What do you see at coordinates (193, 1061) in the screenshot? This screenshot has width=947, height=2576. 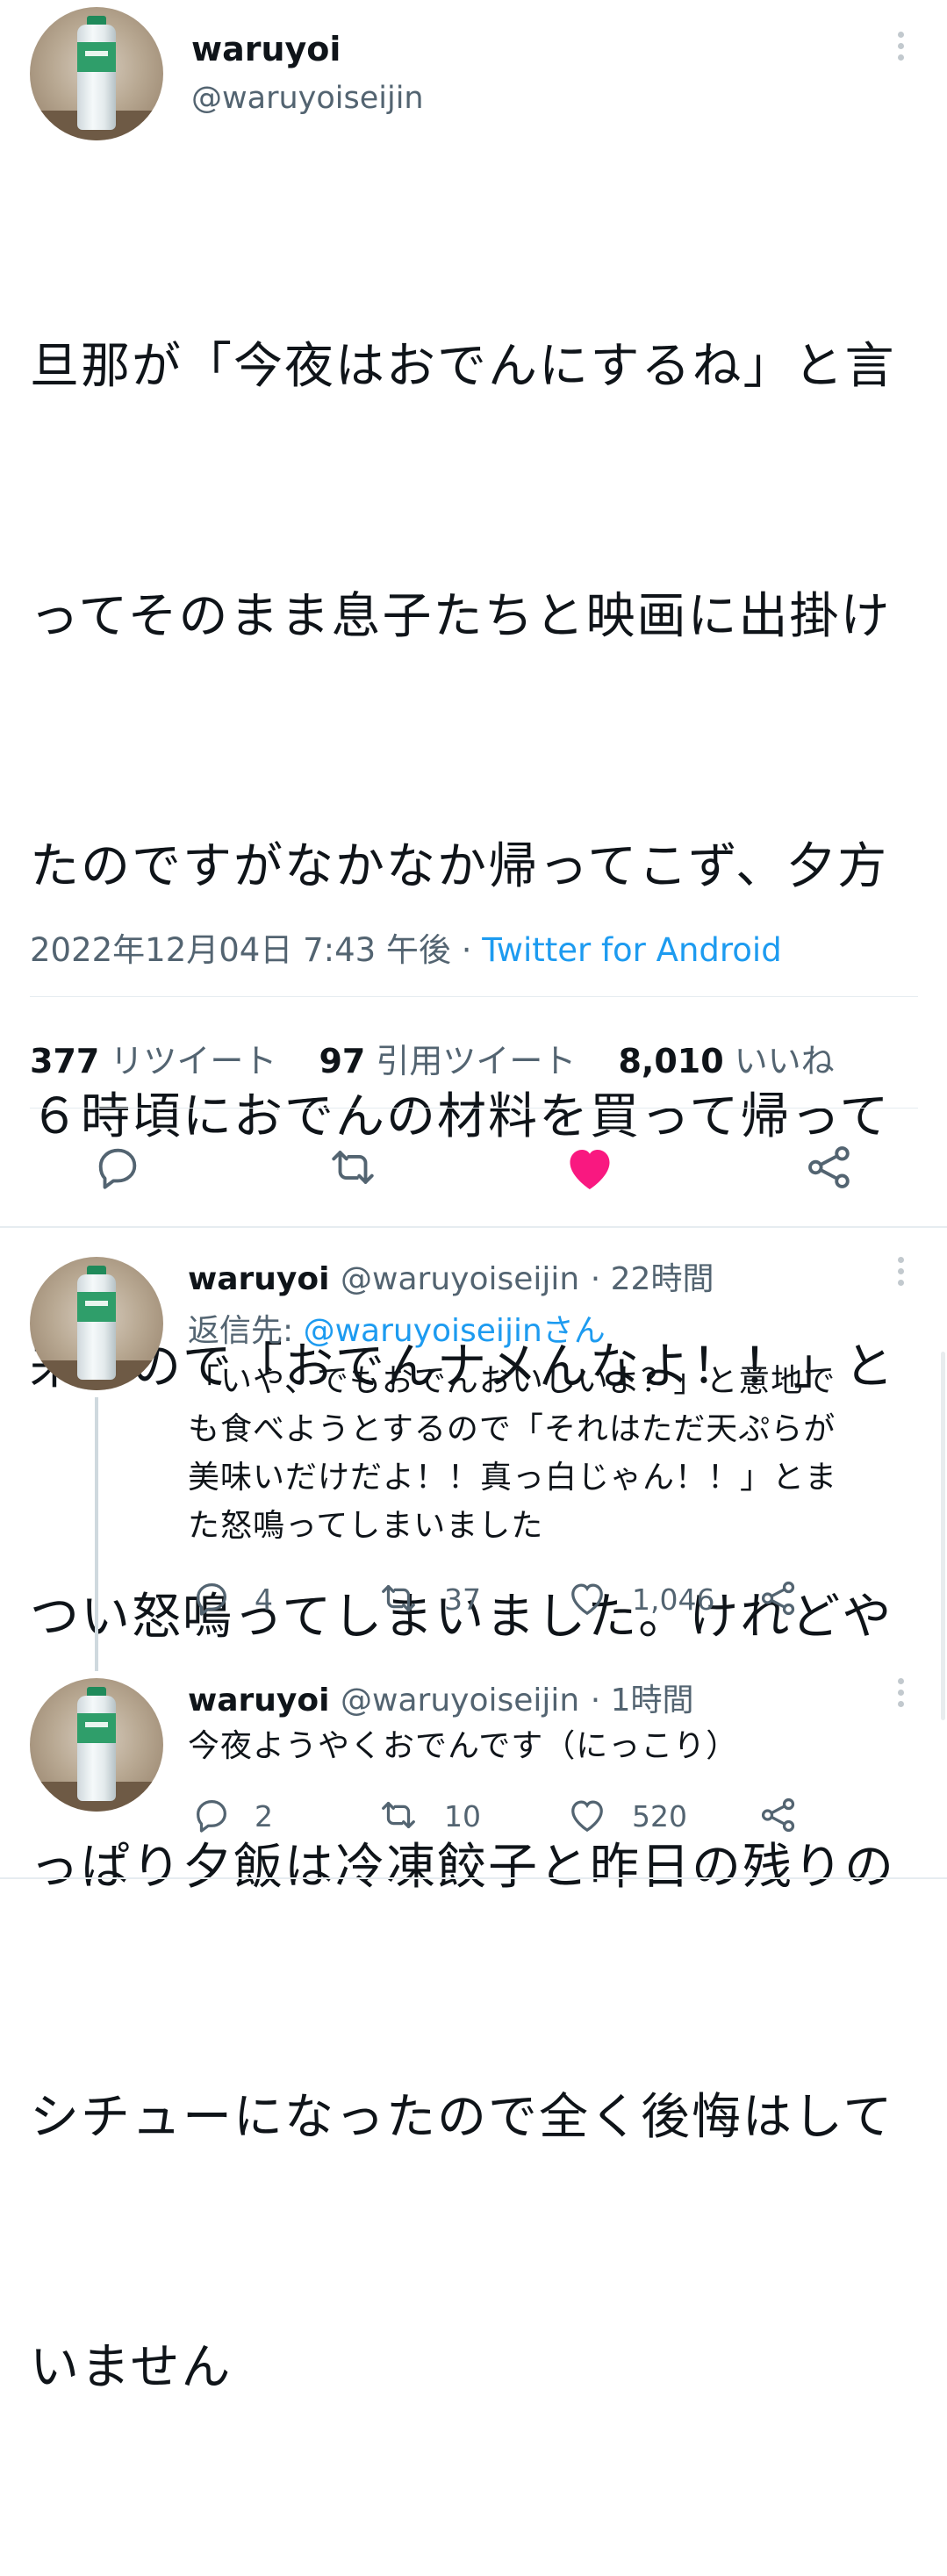 I see `retweets-label: リツイート` at bounding box center [193, 1061].